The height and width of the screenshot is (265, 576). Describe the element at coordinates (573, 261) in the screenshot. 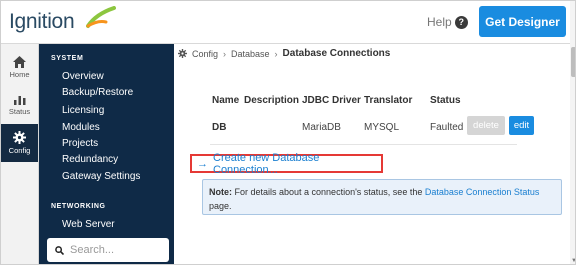

I see `scroll-down-icon: ▼` at that location.